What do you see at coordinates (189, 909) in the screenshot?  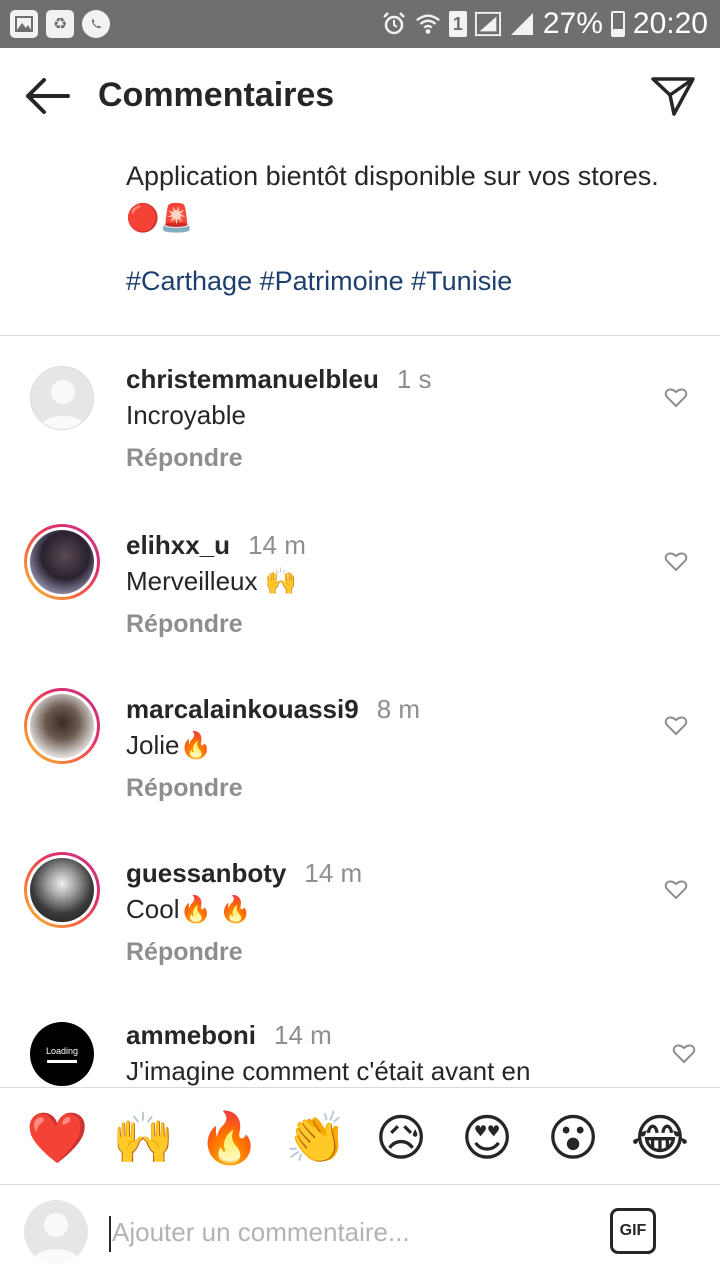 I see `comment-text: Cool🔥 🔥` at bounding box center [189, 909].